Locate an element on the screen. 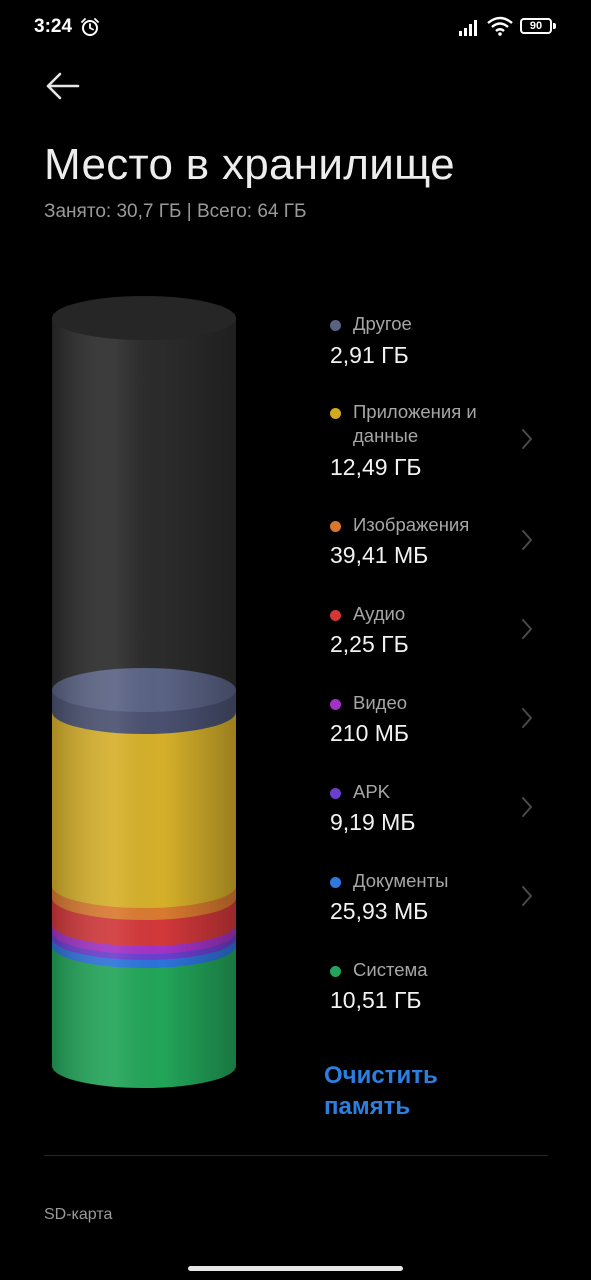 The image size is (591, 1280). legend-label: Приложения и данные is located at coordinates (415, 423).